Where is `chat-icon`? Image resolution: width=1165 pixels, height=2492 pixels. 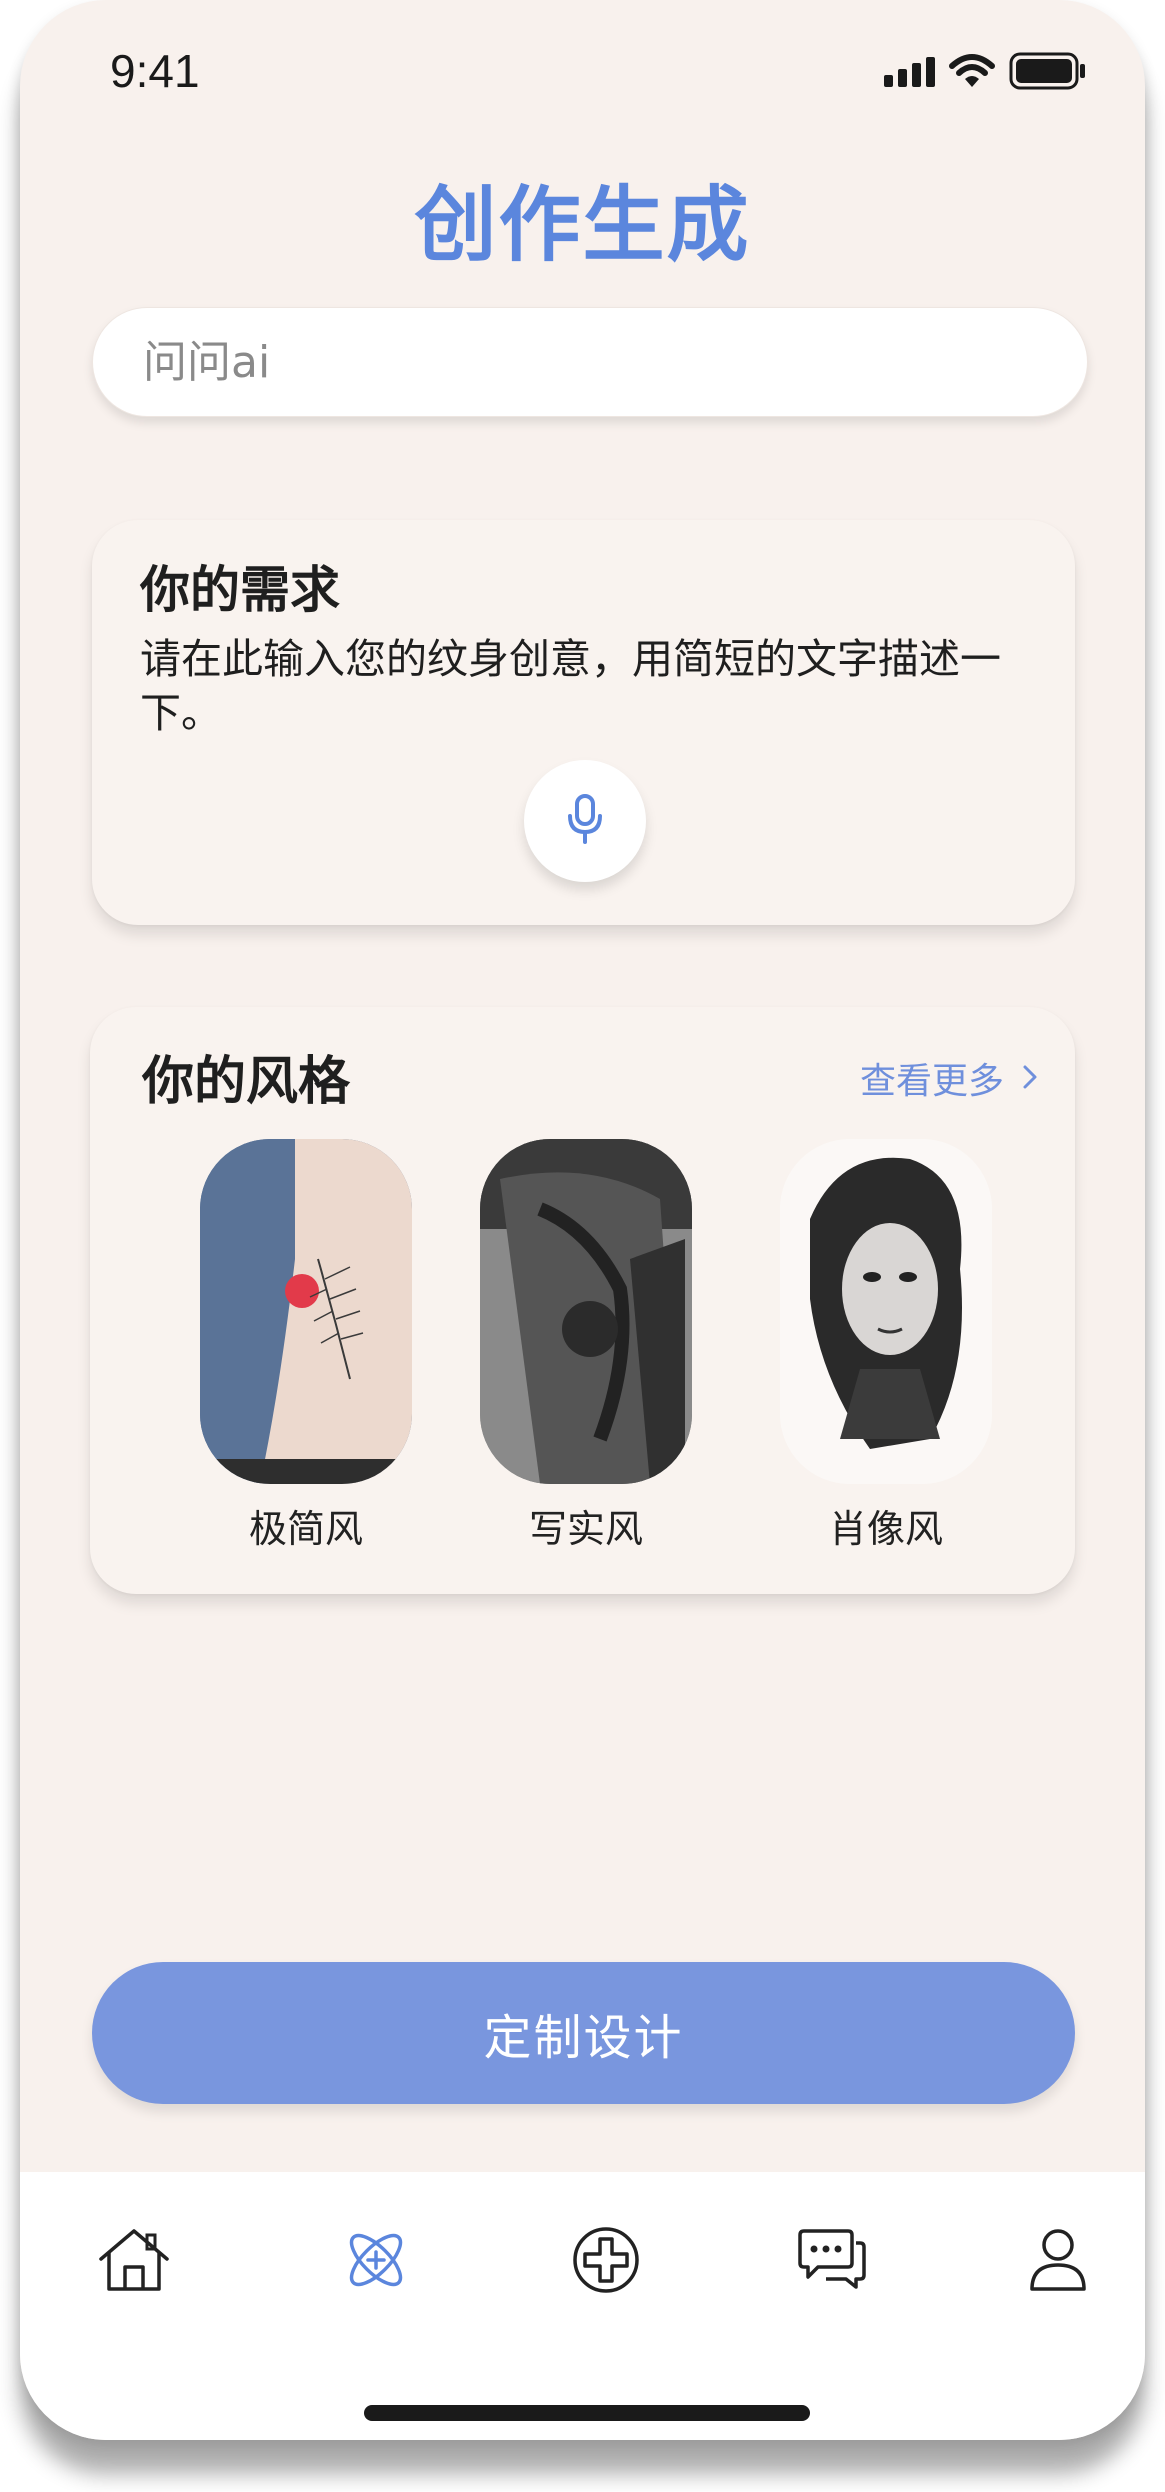 chat-icon is located at coordinates (832, 2262).